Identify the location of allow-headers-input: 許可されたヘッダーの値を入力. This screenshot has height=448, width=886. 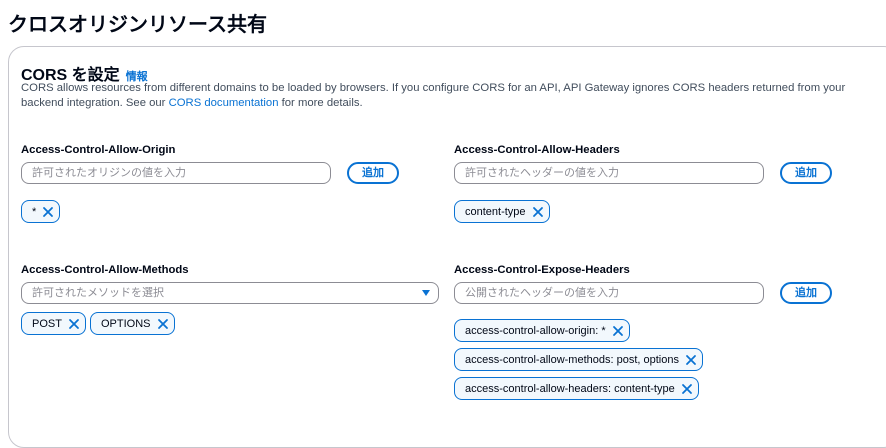
(609, 173).